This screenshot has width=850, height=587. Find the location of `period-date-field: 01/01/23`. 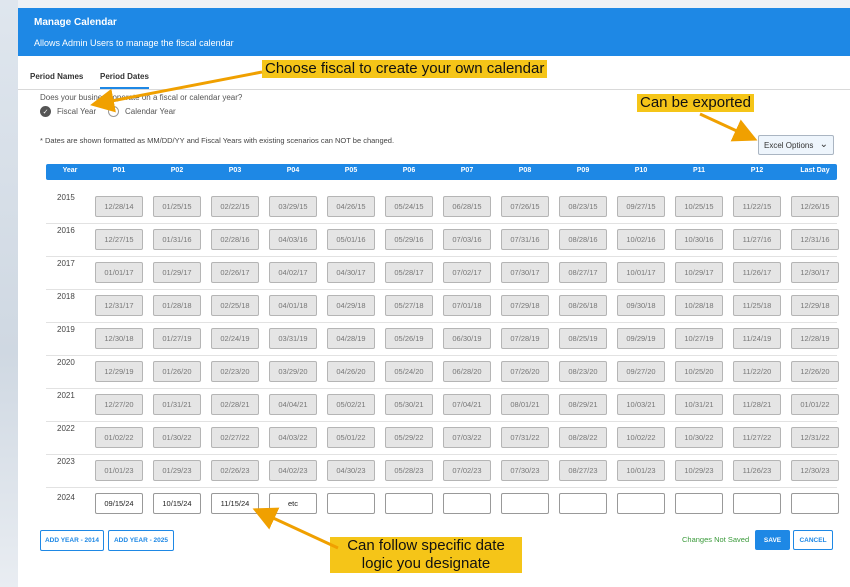

period-date-field: 01/01/23 is located at coordinates (119, 470).